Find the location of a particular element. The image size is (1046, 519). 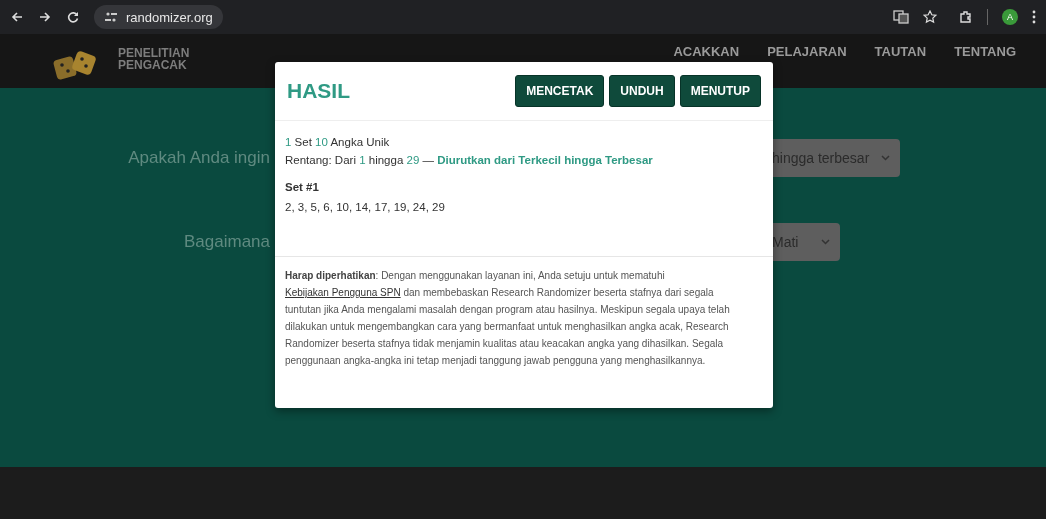

nav-link: PELAJARAN is located at coordinates (807, 51).